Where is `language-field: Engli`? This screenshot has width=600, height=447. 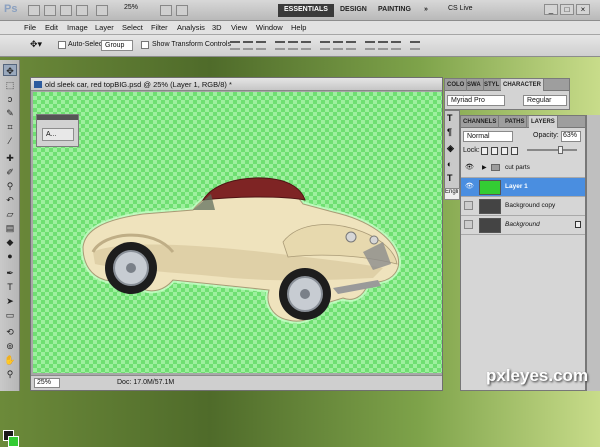
language-field: Engli is located at coordinates (452, 194).